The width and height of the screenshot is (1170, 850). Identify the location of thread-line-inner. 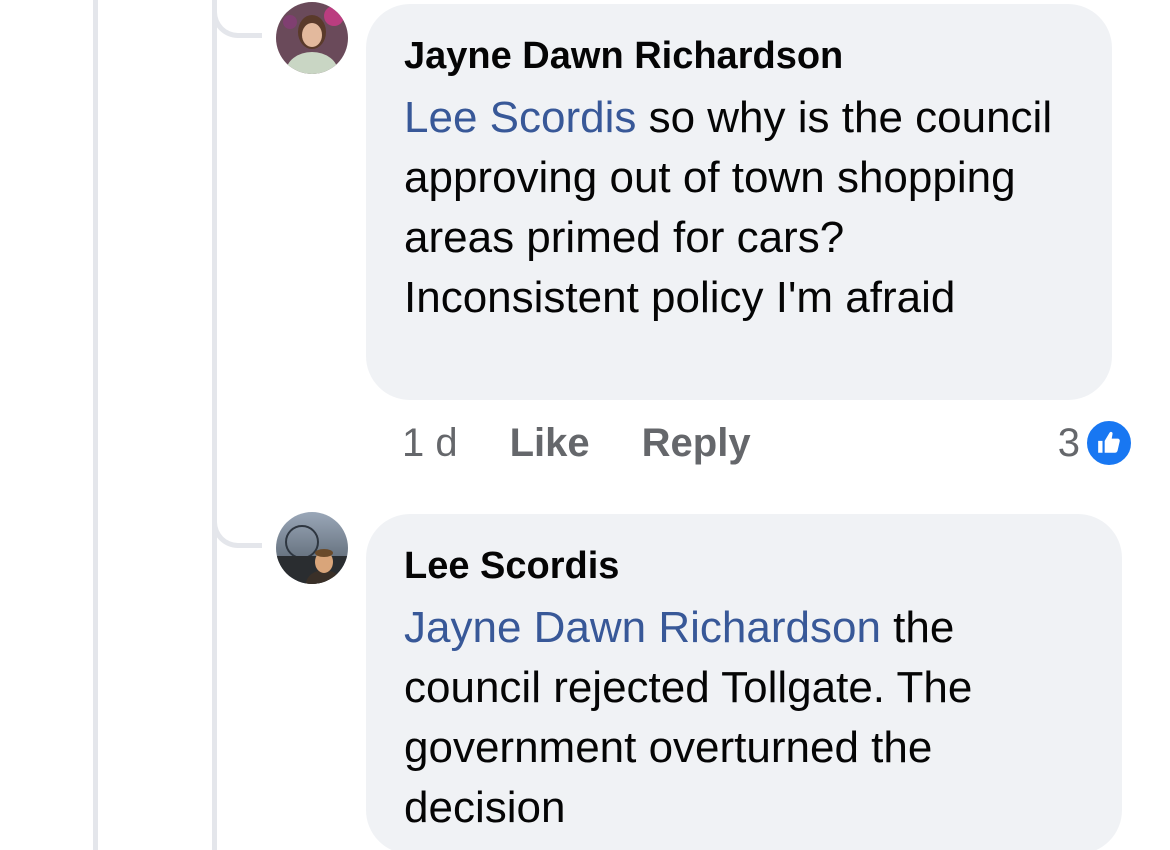
(214, 425).